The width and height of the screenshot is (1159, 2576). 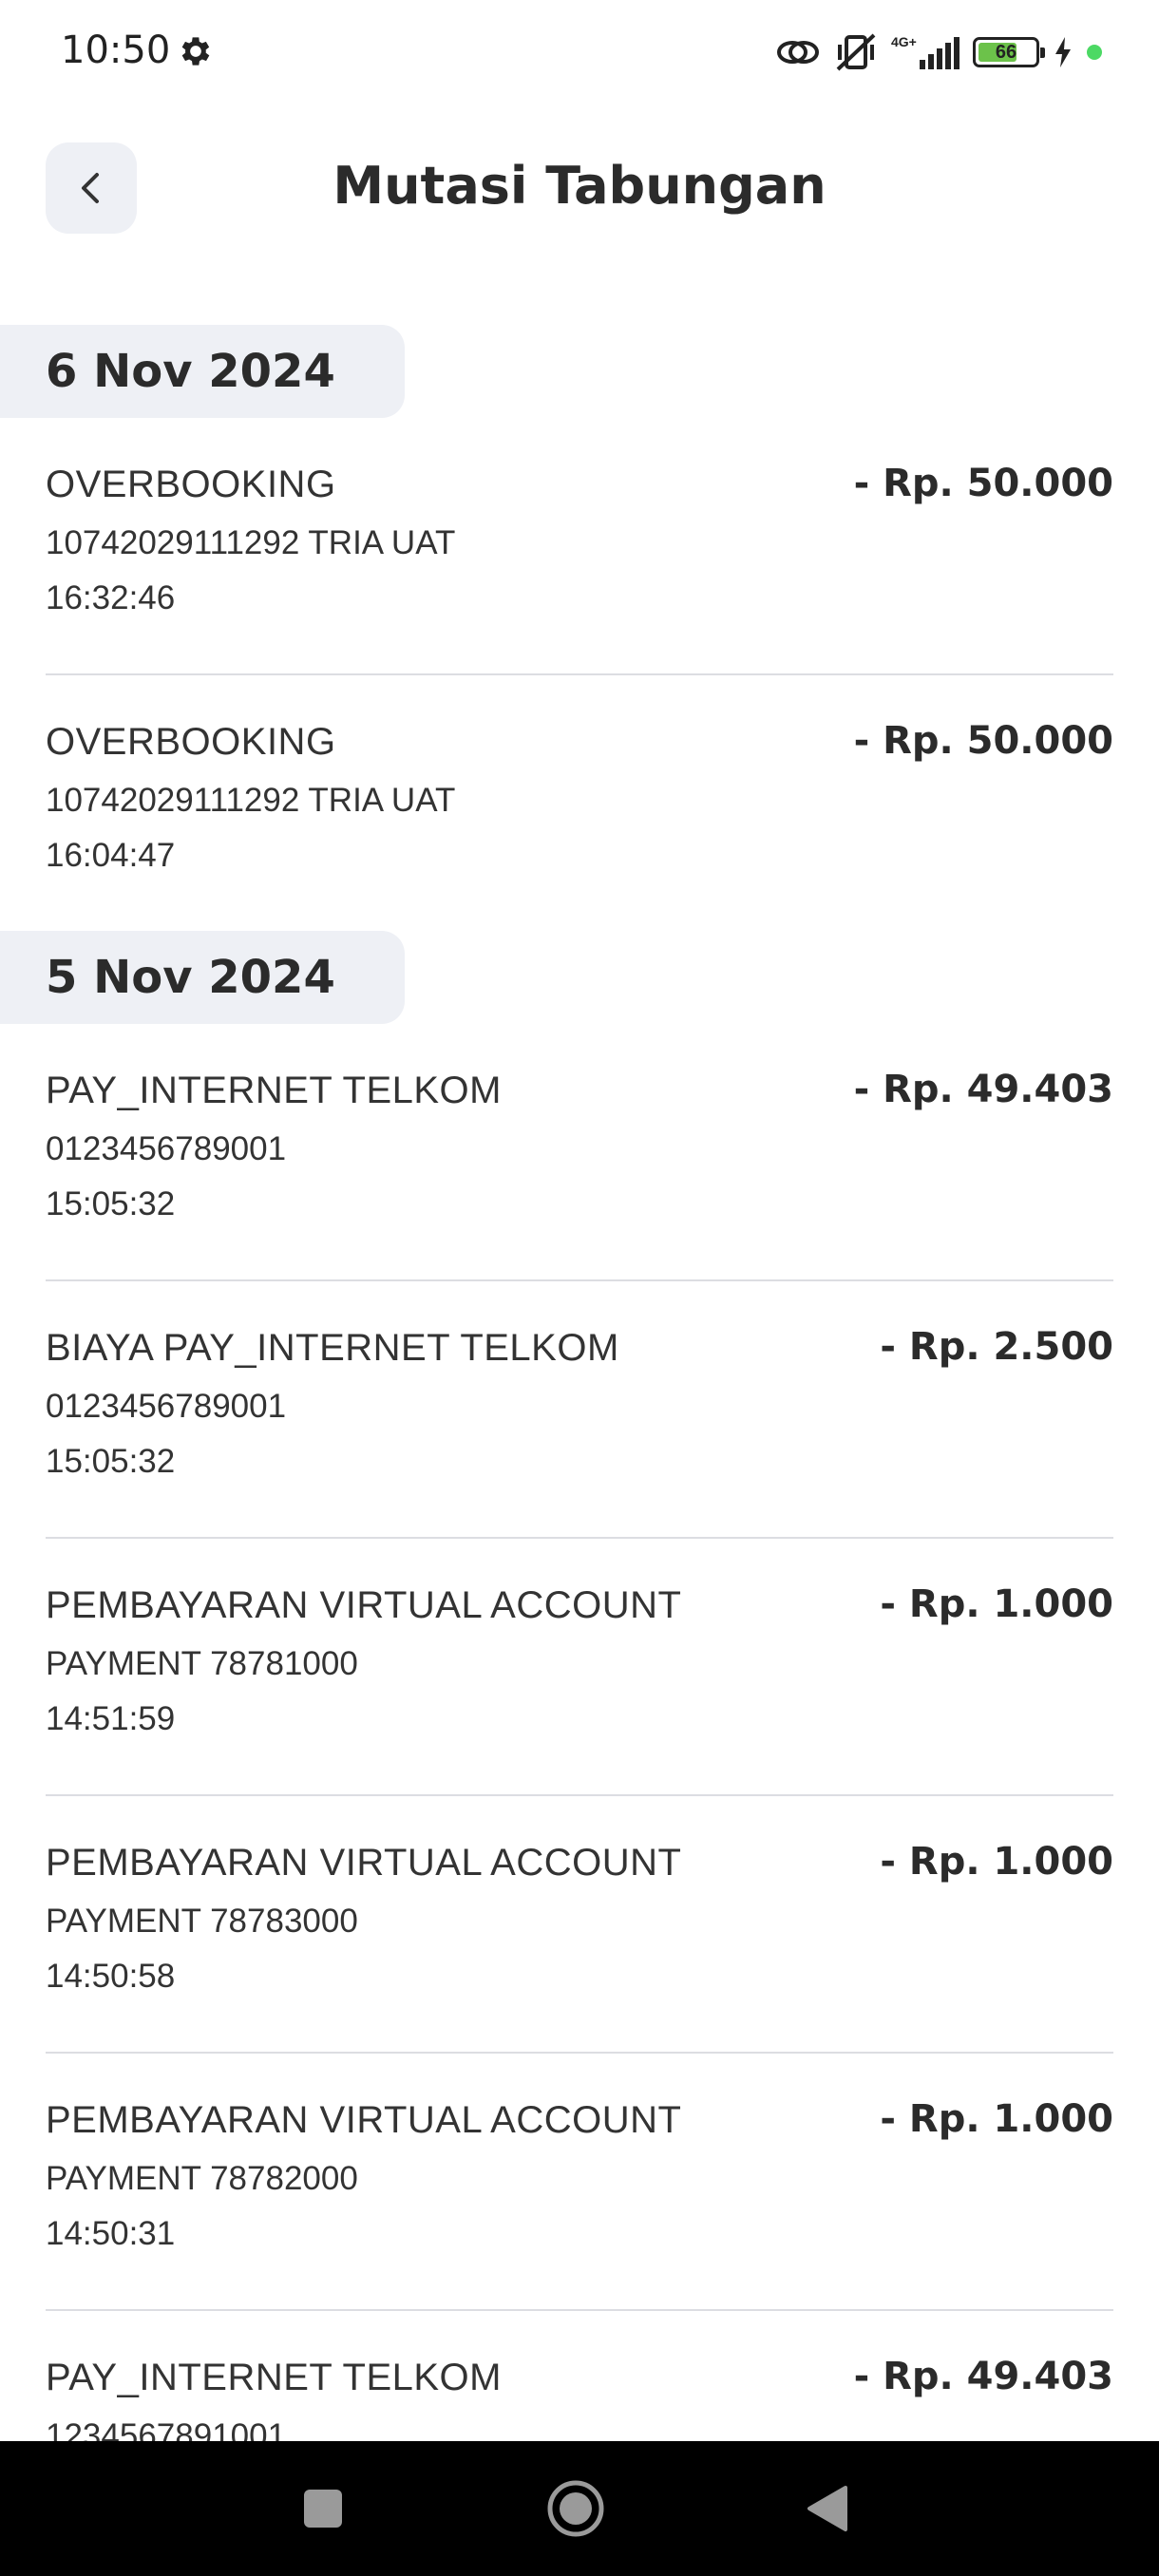 I want to click on transaction-time: 16:04:47, so click(x=111, y=855).